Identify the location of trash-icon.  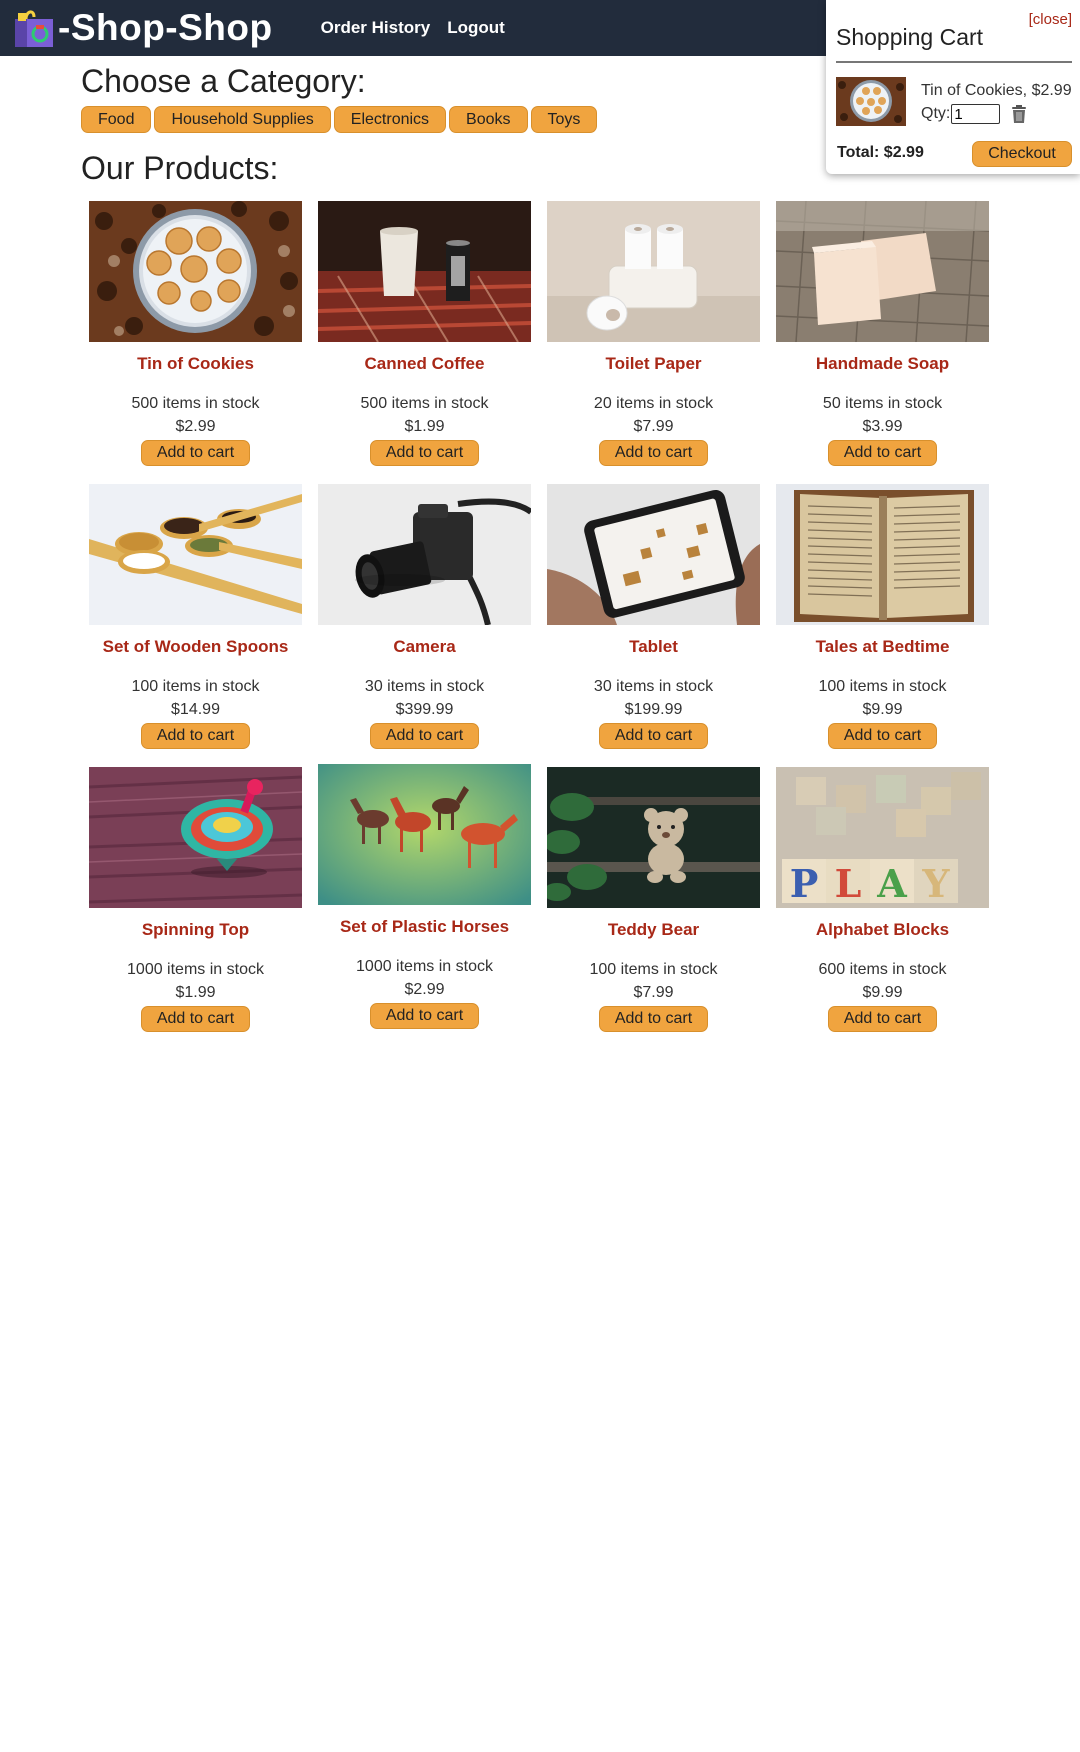
(1019, 114).